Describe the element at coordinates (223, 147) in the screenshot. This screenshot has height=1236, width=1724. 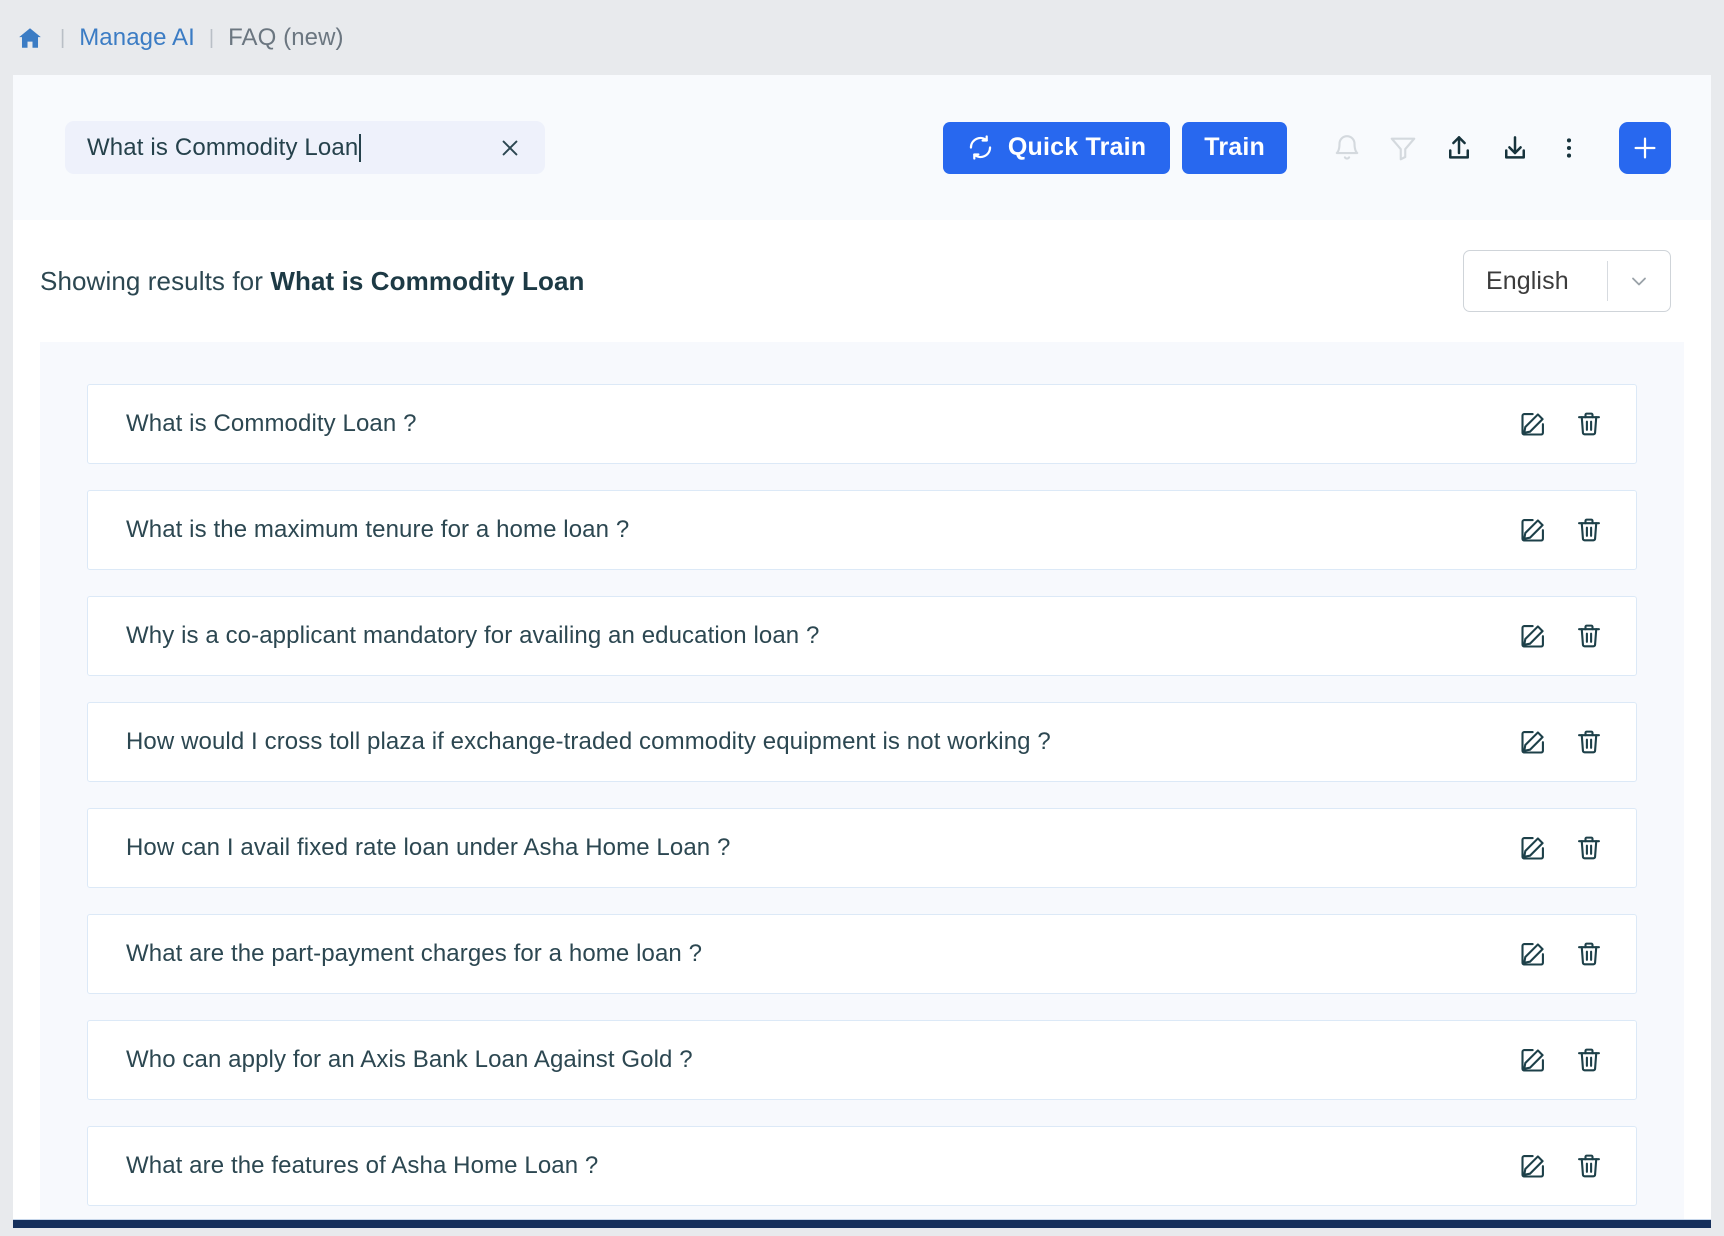
I see `search-input-value: What is Commodity Loan` at that location.